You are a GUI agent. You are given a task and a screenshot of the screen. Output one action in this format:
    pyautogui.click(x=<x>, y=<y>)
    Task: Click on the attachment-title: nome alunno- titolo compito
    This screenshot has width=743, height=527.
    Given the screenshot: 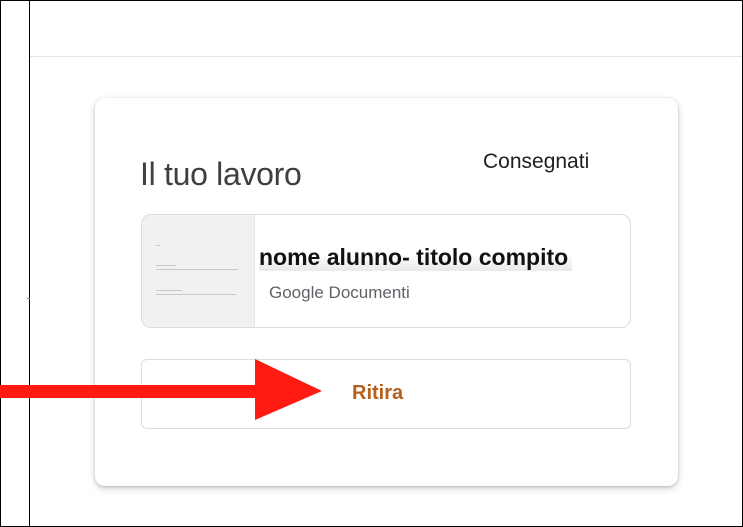 What is the action you would take?
    pyautogui.click(x=416, y=257)
    